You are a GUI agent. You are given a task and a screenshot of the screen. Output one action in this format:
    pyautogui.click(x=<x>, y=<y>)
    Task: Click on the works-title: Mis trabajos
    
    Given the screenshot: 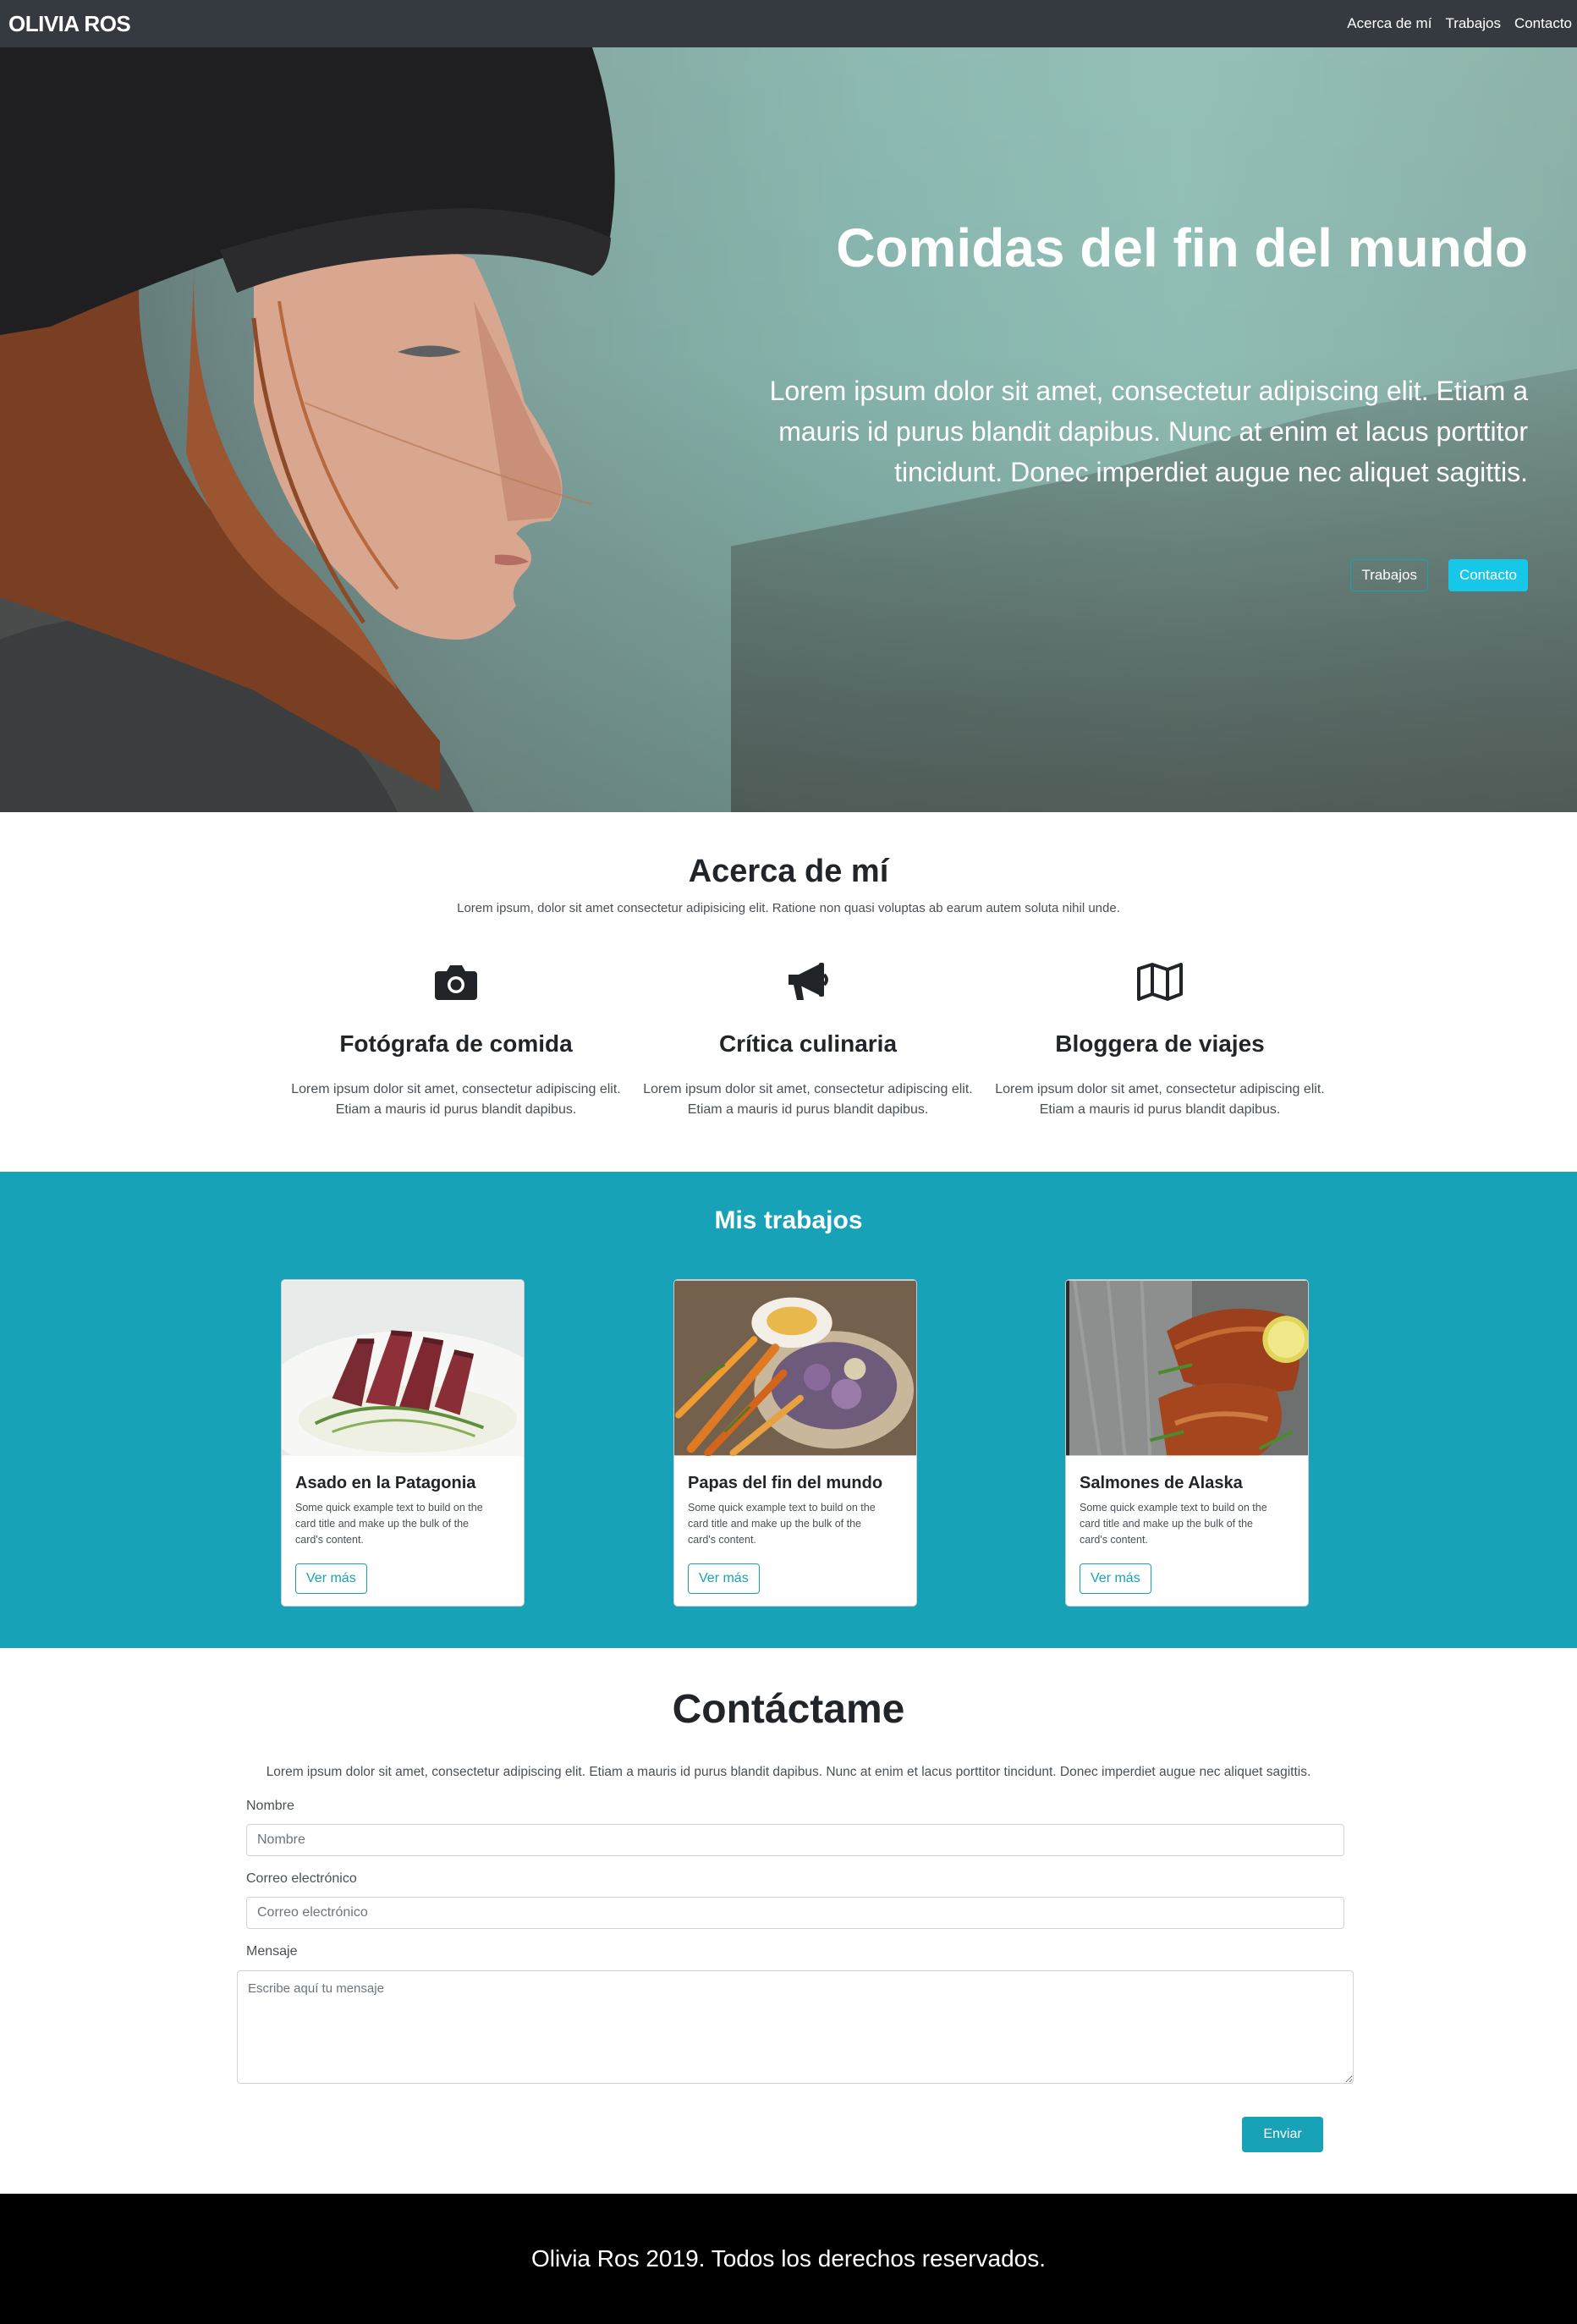 What is the action you would take?
    pyautogui.click(x=788, y=1220)
    